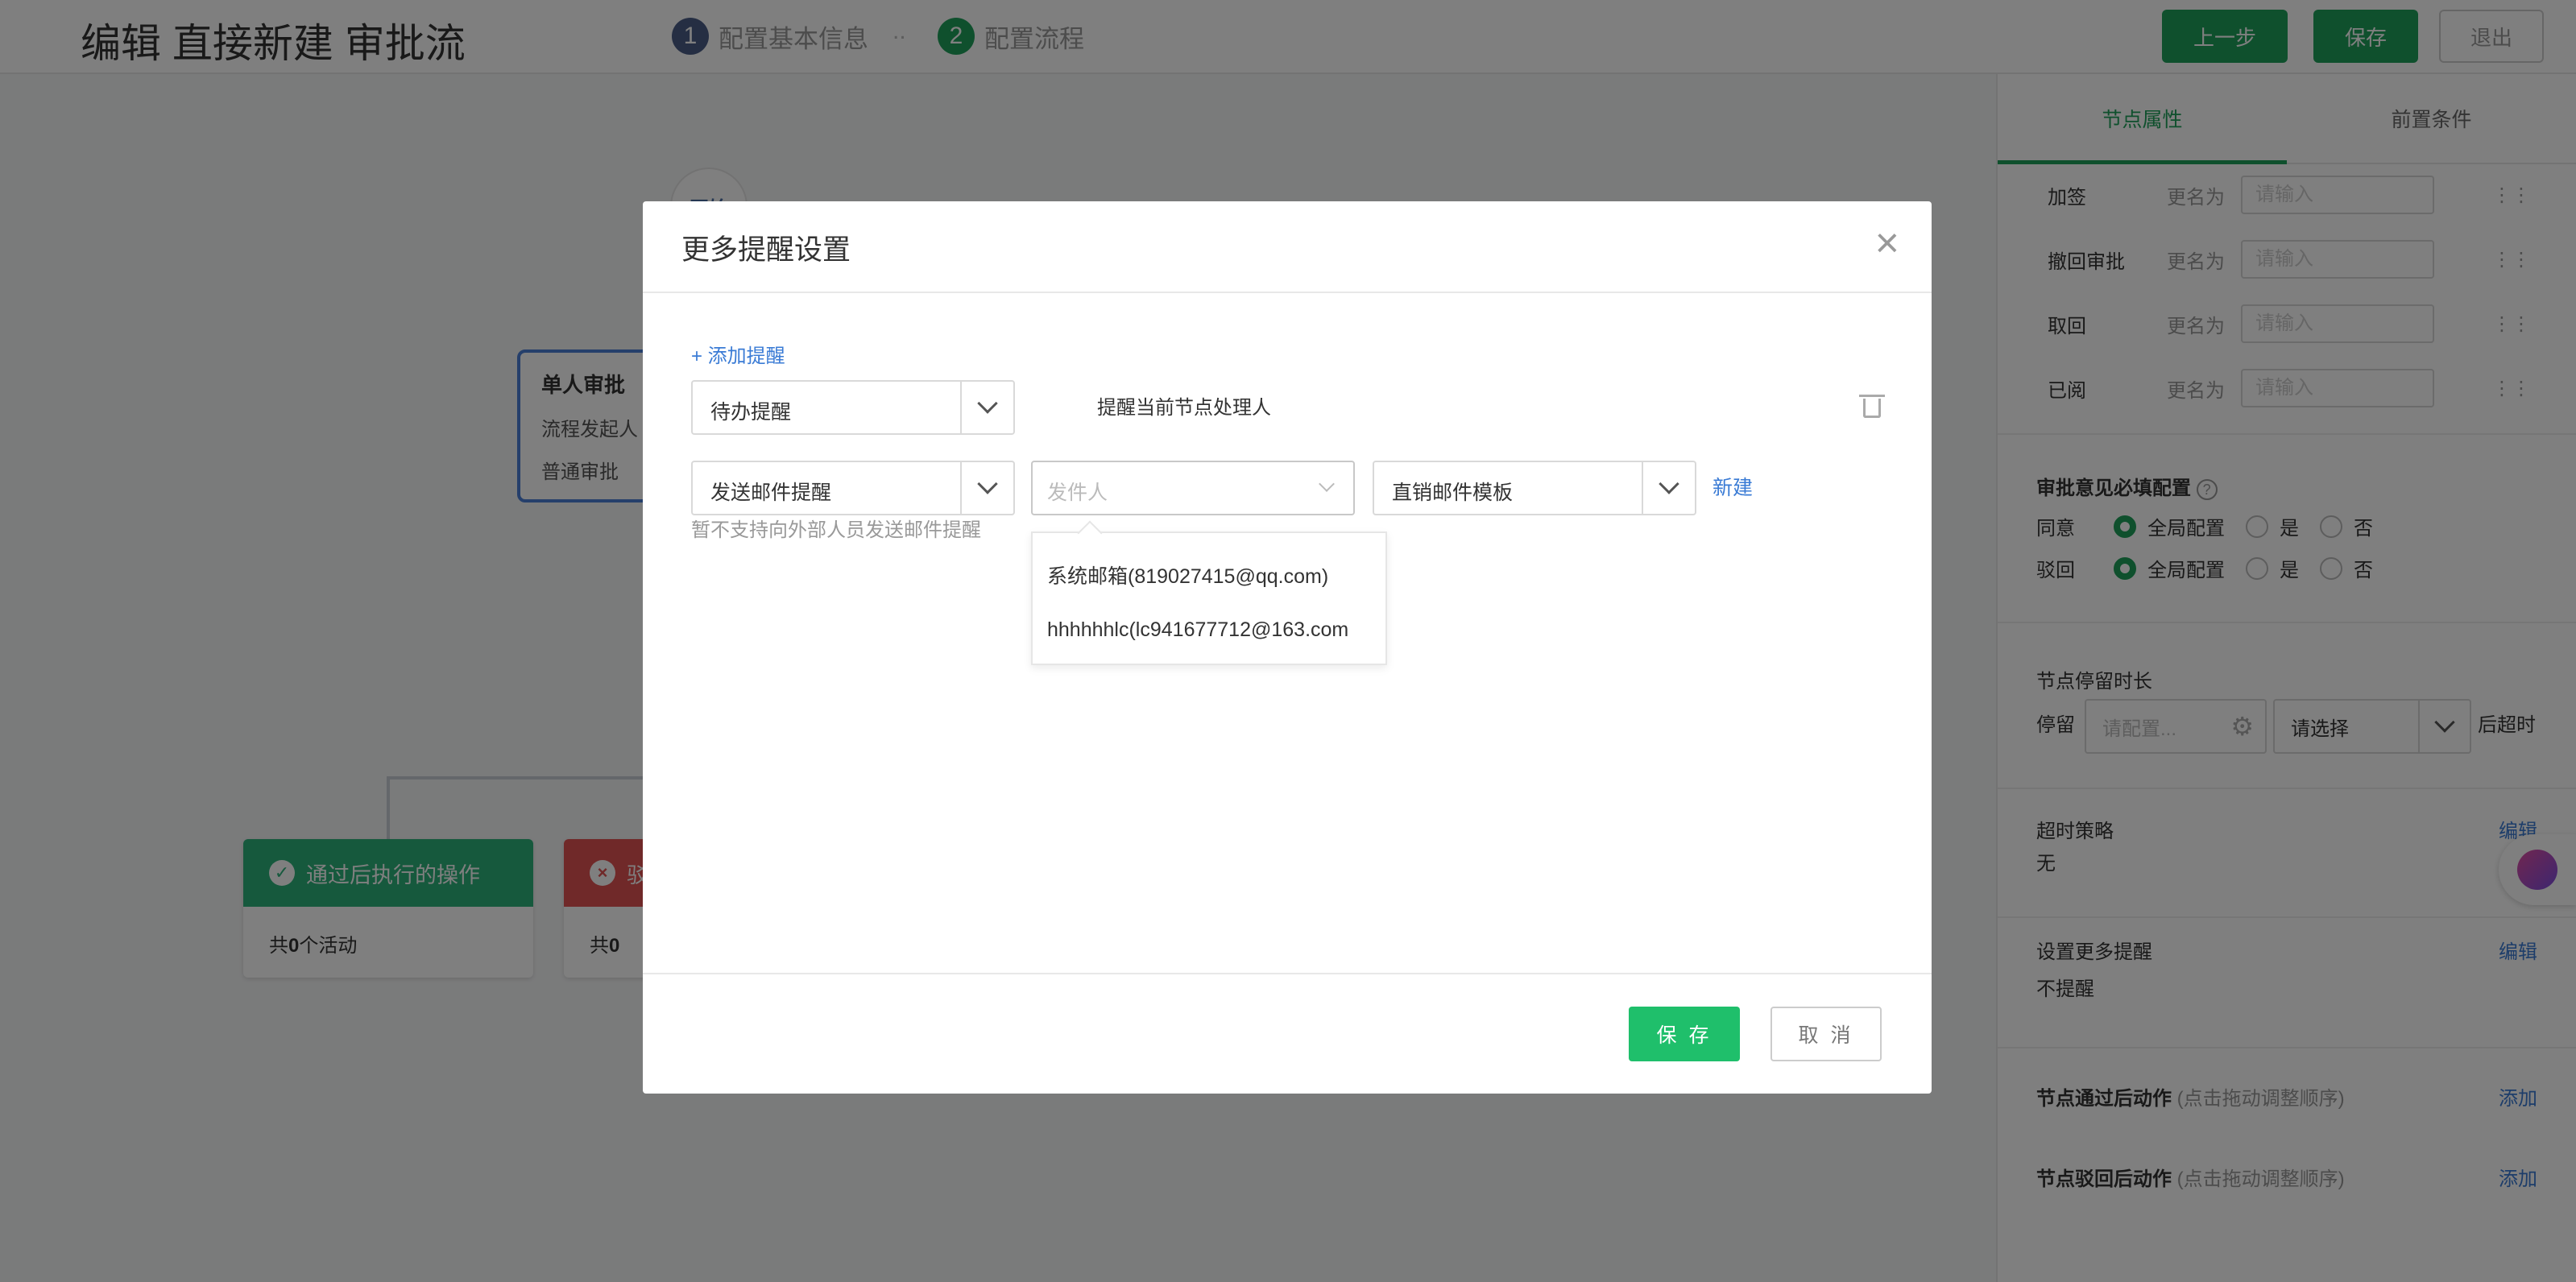 This screenshot has width=2576, height=1282. What do you see at coordinates (1193, 488) in the screenshot?
I see `sender-select: 发件人` at bounding box center [1193, 488].